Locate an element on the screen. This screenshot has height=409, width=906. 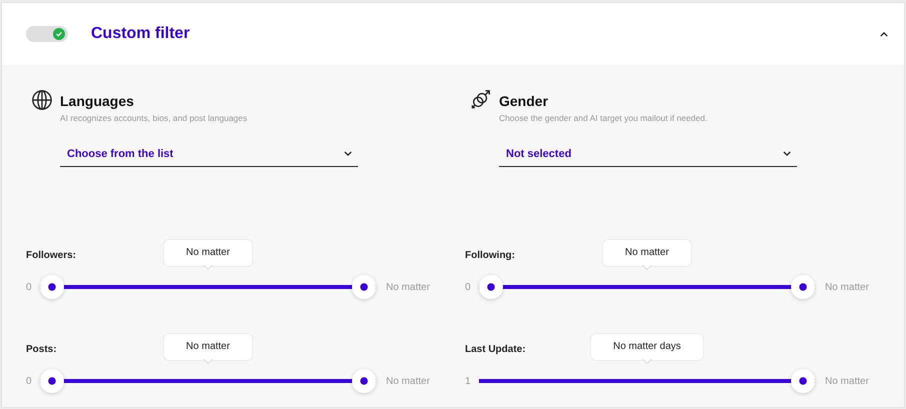
dropdown-select: Not selected is located at coordinates (648, 154).